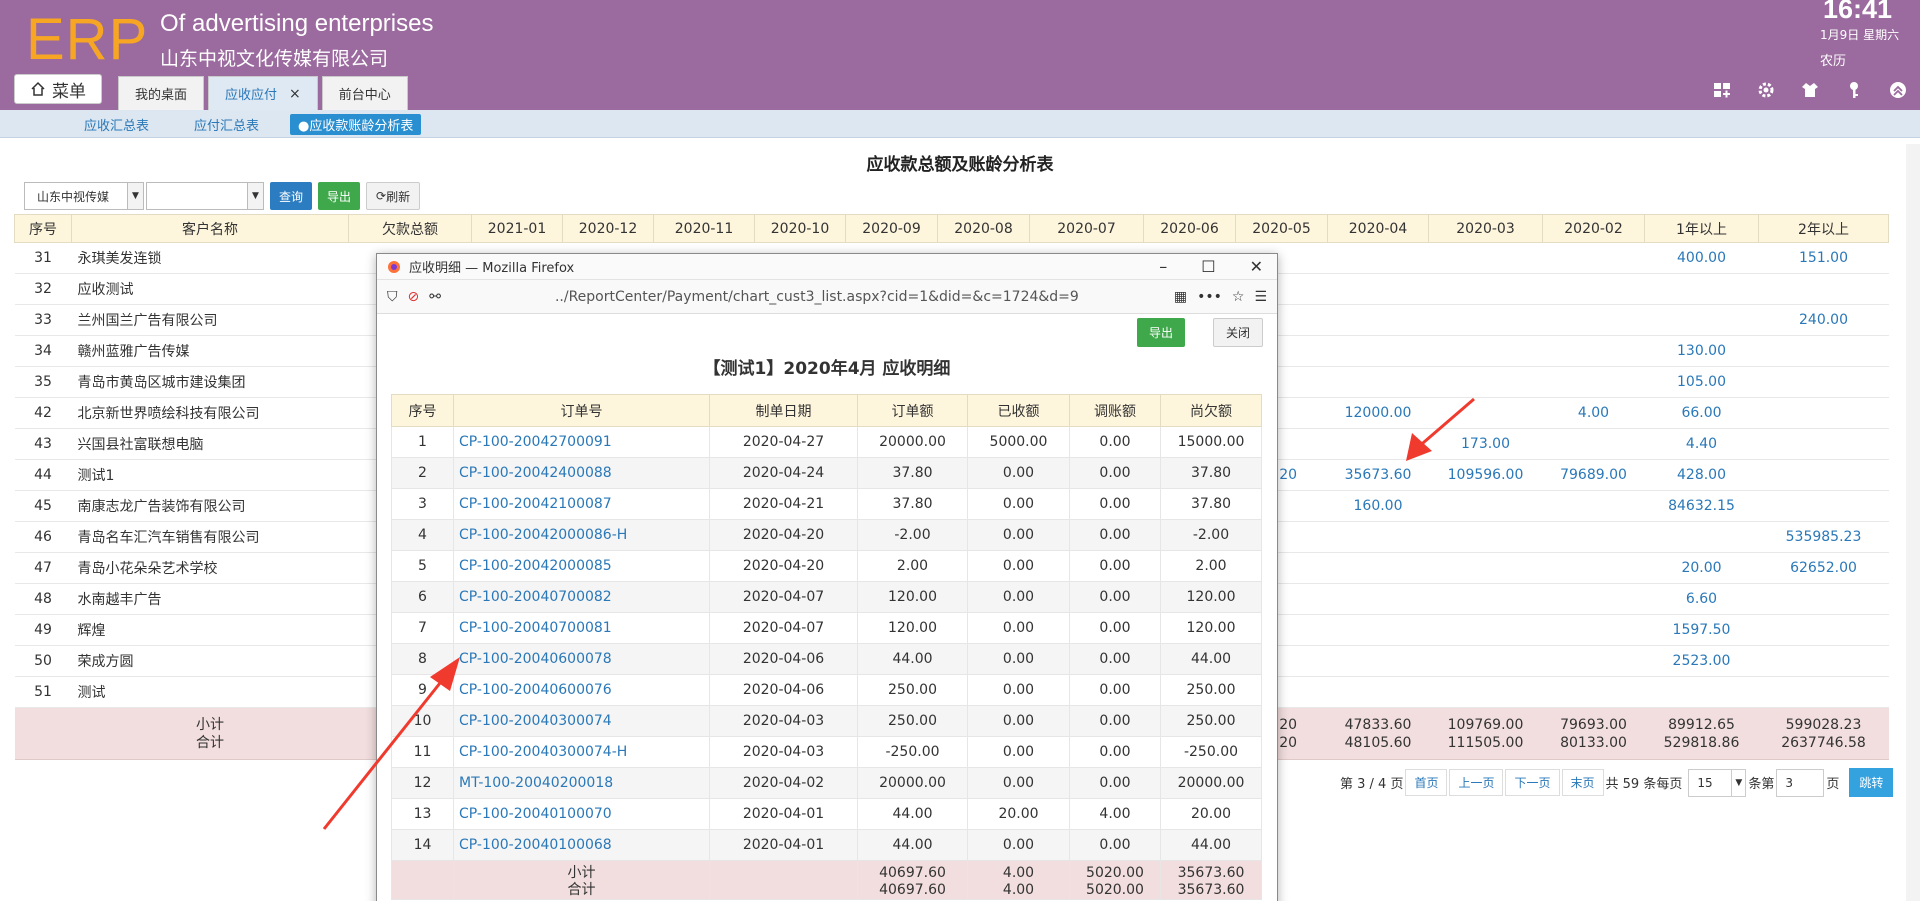 This screenshot has height=901, width=1920. I want to click on order-link: CP-100-20042700091, so click(581, 442).